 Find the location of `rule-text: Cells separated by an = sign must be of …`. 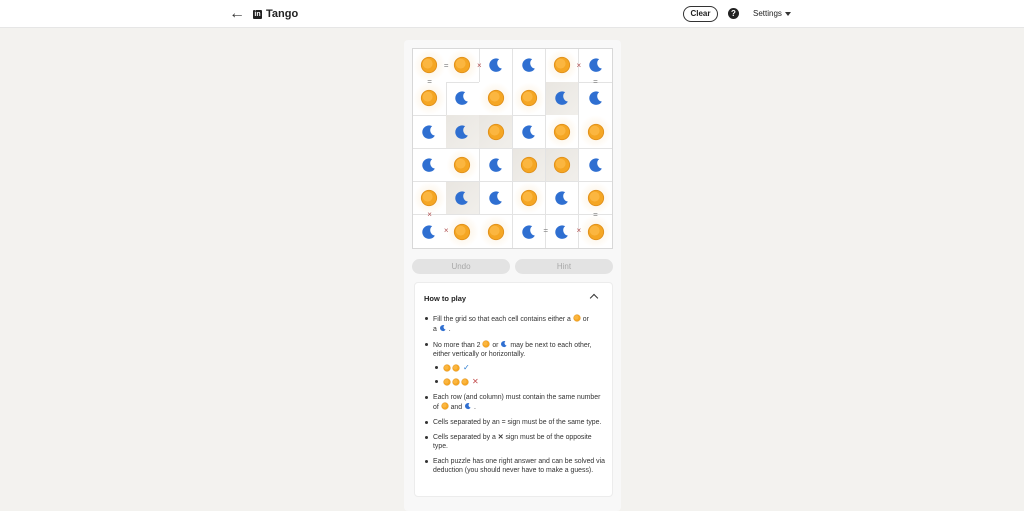

rule-text: Cells separated by an = sign must be of … is located at coordinates (517, 422).